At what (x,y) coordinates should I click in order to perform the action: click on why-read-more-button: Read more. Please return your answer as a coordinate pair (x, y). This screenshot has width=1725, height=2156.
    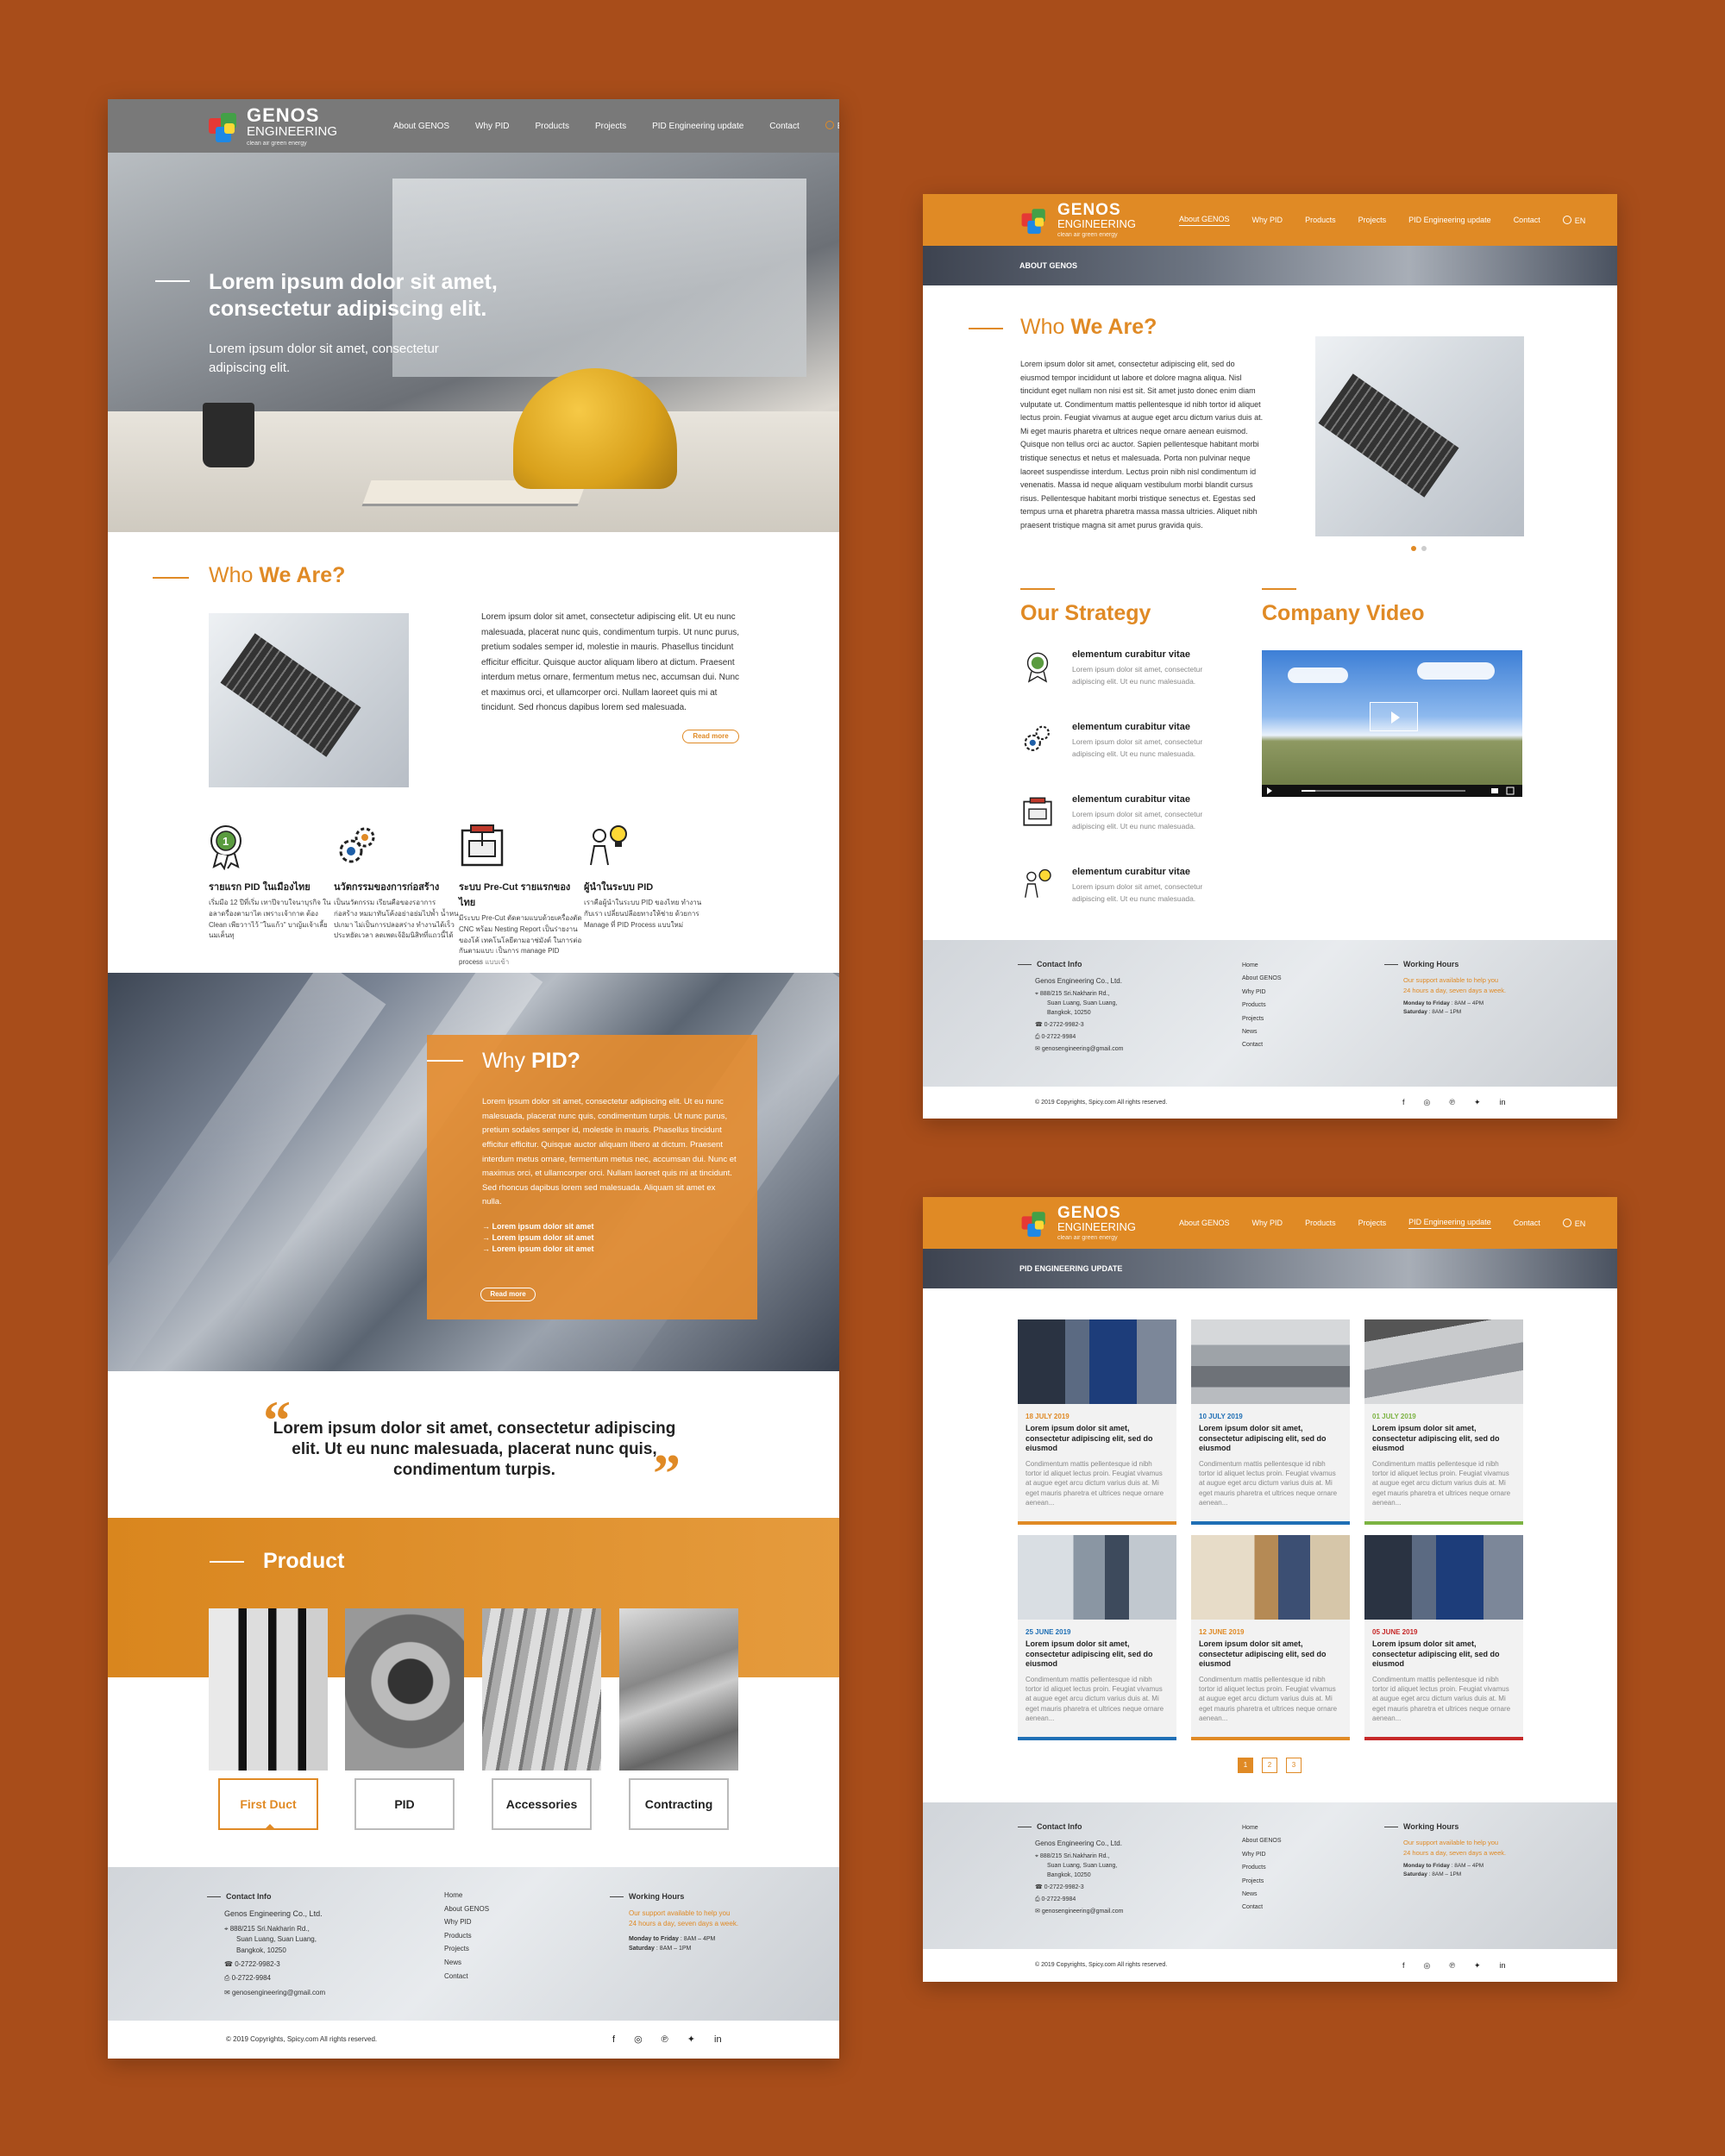
    Looking at the image, I should click on (508, 1294).